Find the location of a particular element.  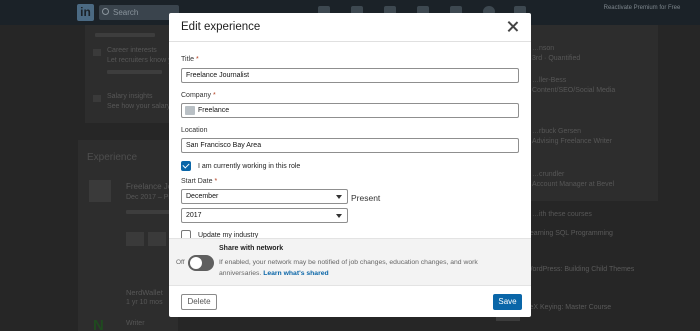

share-toggle is located at coordinates (201, 263).